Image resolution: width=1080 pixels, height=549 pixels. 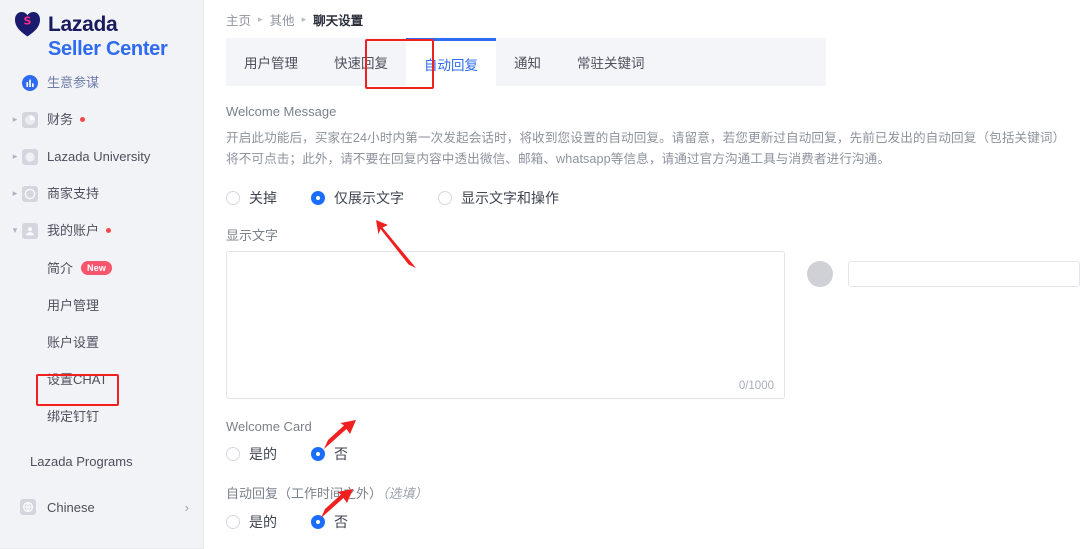 What do you see at coordinates (73, 342) in the screenshot?
I see `sidebar-subitem-label: 账户设置` at bounding box center [73, 342].